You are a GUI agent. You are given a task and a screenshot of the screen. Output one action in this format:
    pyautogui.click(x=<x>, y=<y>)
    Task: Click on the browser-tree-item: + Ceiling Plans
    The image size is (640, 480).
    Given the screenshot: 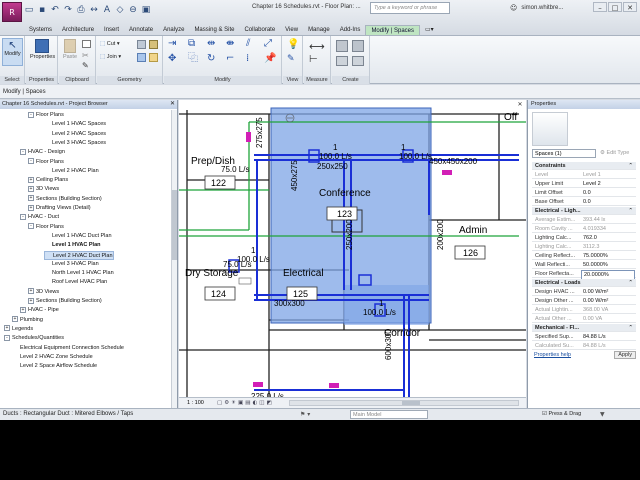 What is the action you would take?
    pyautogui.click(x=48, y=180)
    